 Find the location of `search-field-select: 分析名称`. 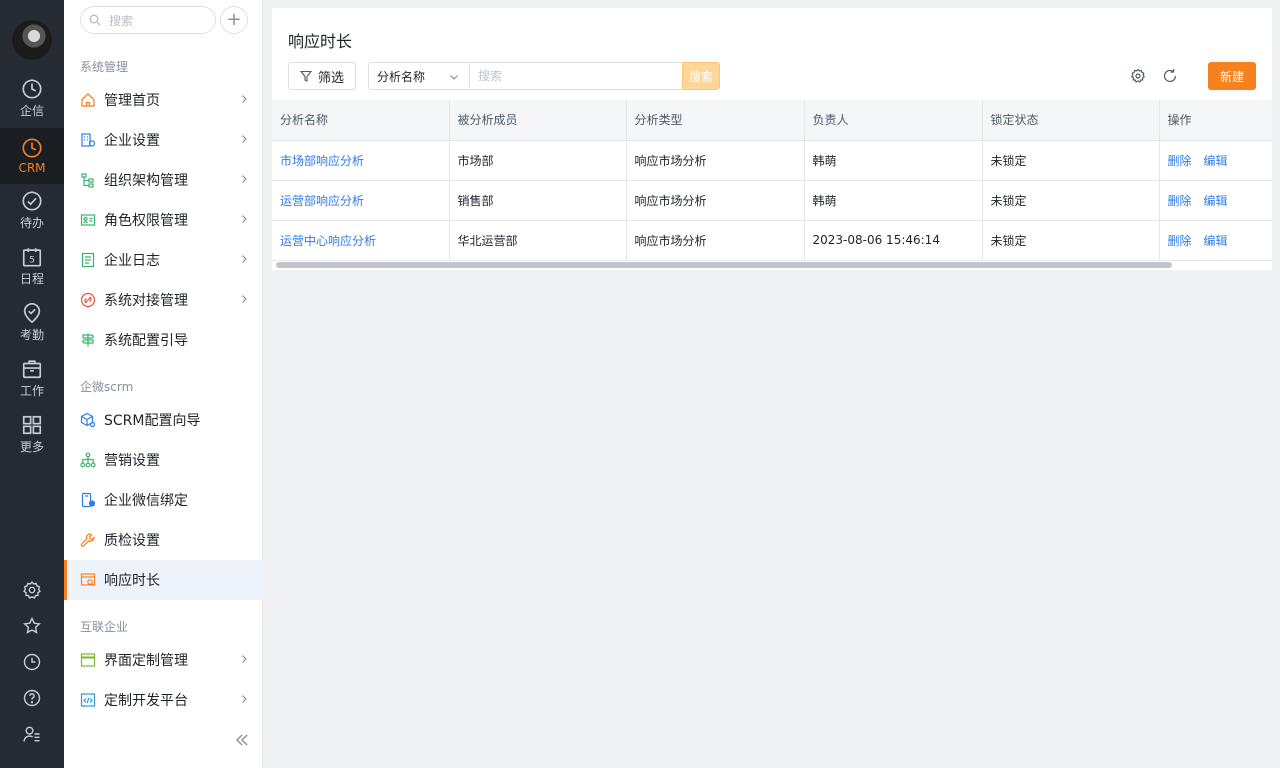

search-field-select: 分析名称 is located at coordinates (418, 76).